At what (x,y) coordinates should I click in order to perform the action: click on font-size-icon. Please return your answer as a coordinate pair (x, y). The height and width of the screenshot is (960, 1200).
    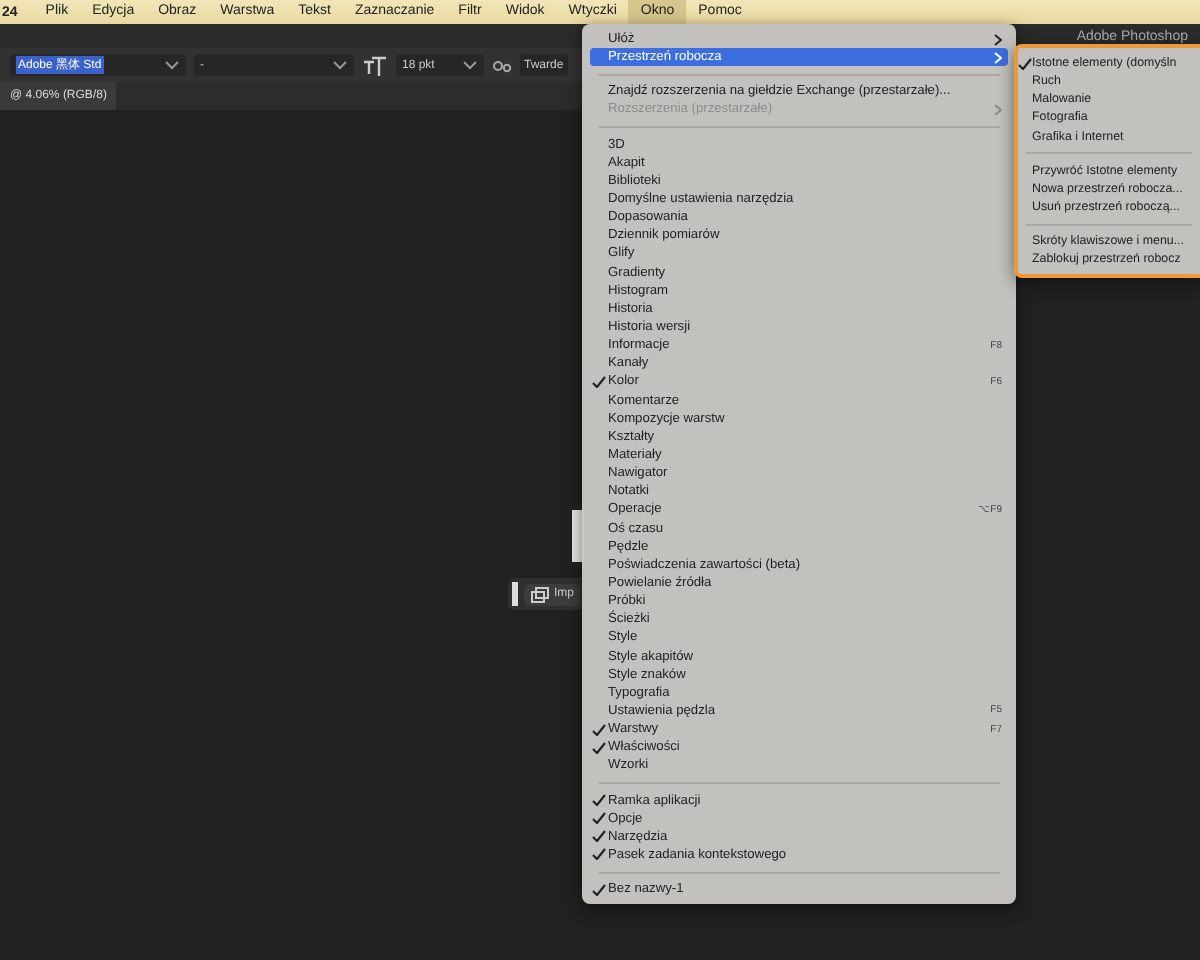
    Looking at the image, I should click on (375, 65).